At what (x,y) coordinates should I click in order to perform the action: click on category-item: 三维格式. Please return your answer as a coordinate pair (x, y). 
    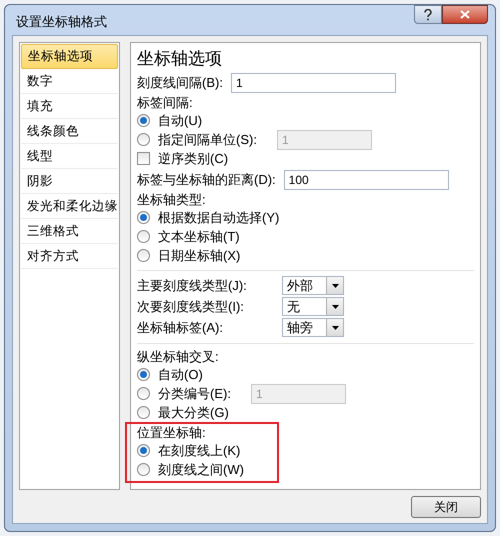
    Looking at the image, I should click on (69, 231).